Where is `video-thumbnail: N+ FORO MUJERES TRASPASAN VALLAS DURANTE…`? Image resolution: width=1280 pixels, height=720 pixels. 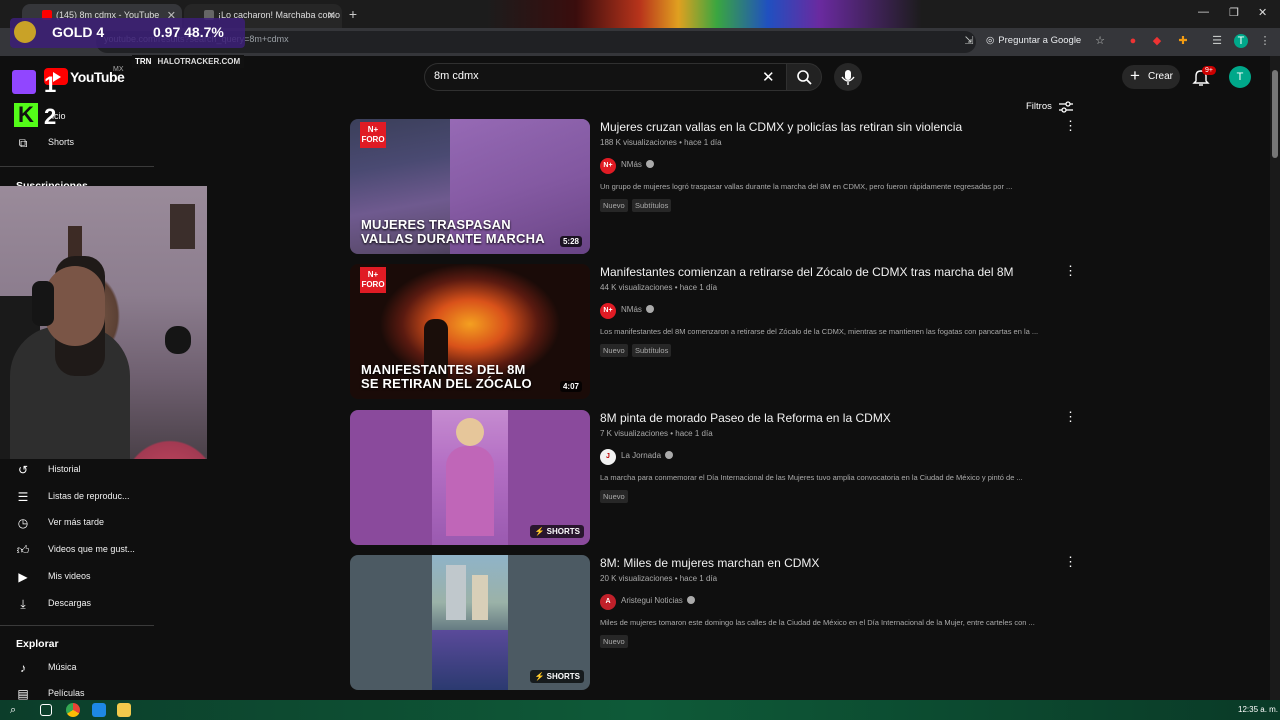 video-thumbnail: N+ FORO MUJERES TRASPASAN VALLAS DURANTE… is located at coordinates (470, 186).